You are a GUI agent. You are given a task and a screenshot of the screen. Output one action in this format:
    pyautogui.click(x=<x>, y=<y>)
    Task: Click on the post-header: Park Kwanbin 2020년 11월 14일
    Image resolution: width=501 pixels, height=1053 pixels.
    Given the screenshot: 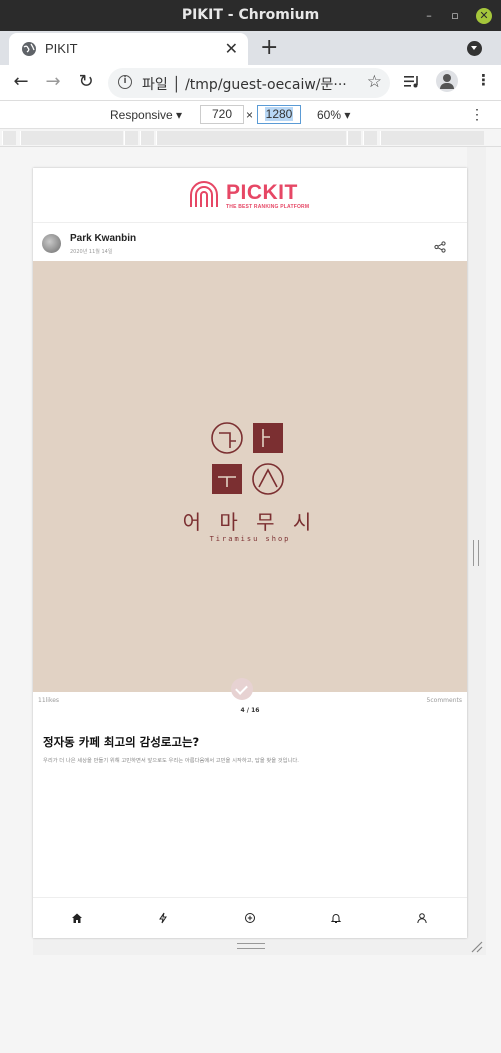 What is the action you would take?
    pyautogui.click(x=250, y=242)
    